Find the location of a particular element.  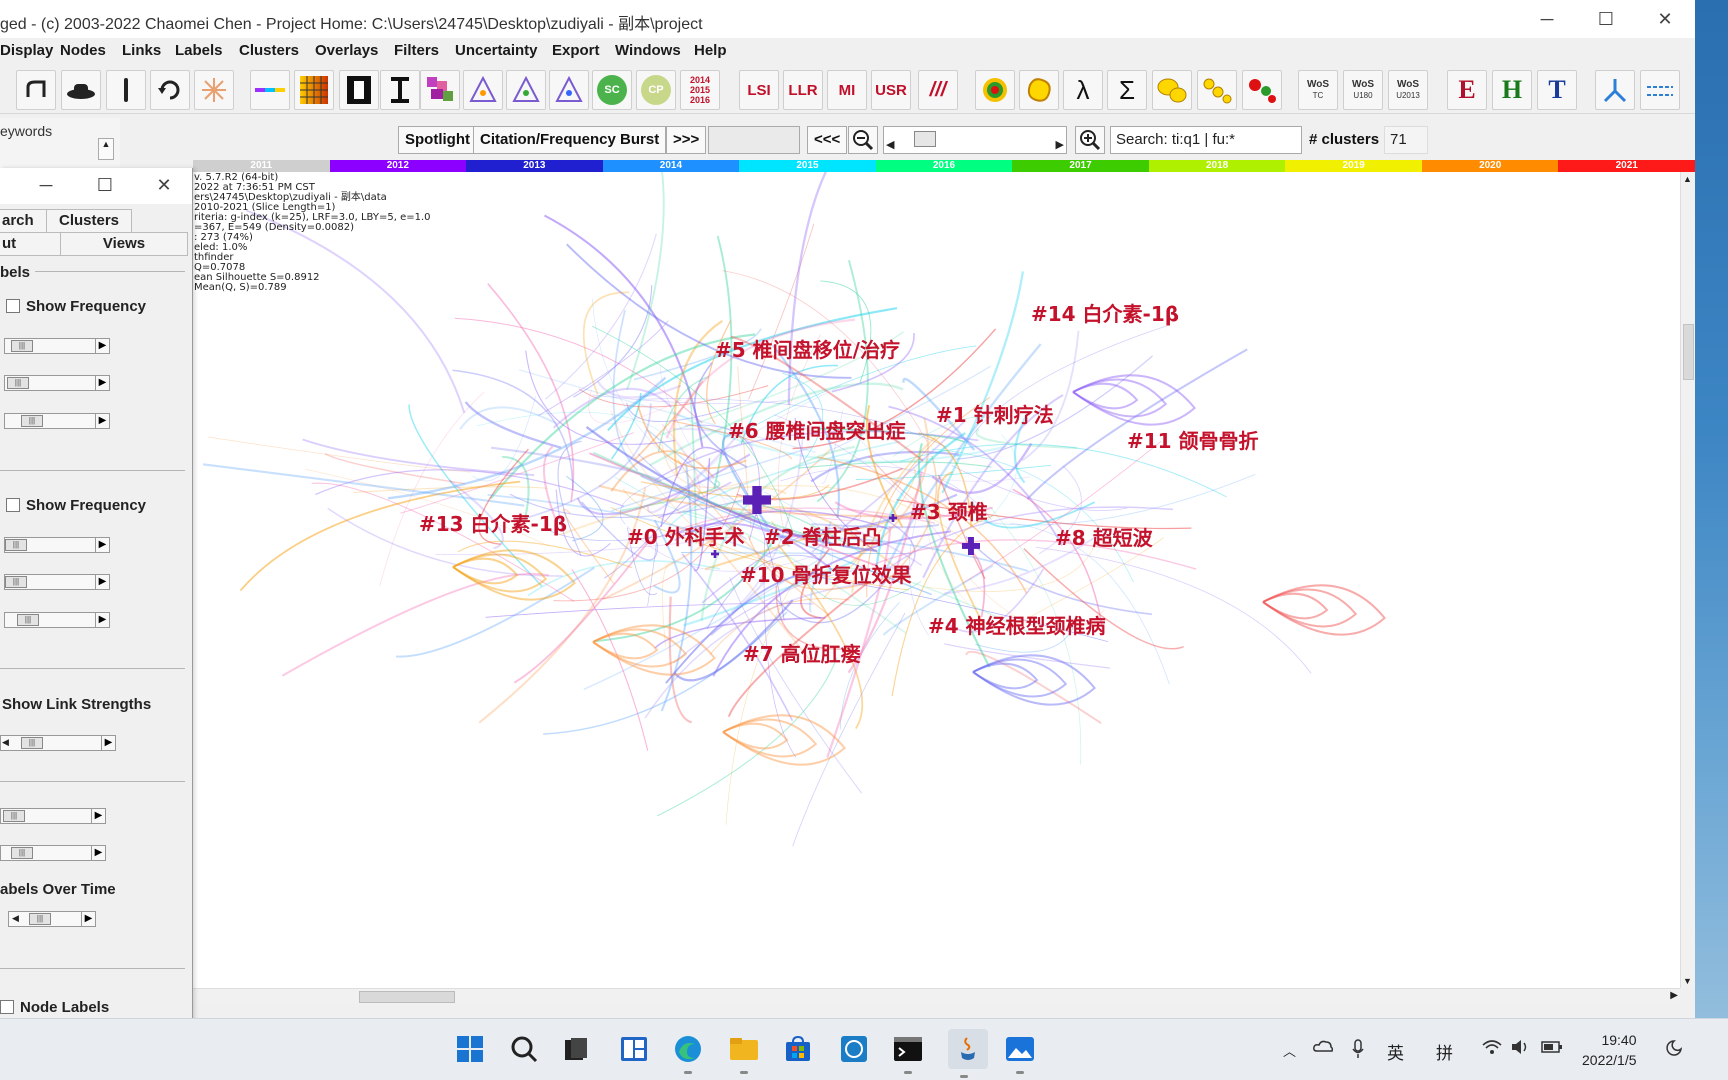

zoom-in-button is located at coordinates (1090, 140).